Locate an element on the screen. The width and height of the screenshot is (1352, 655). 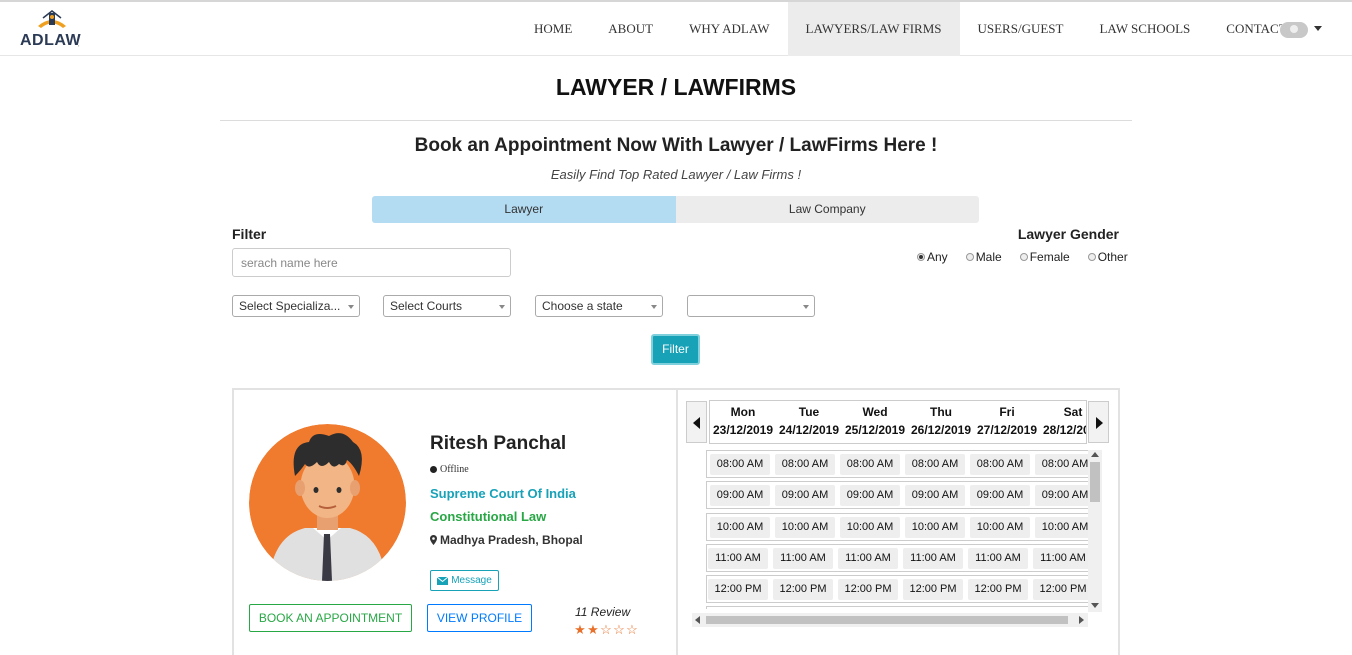
schedule-prev-button is located at coordinates (696, 422).